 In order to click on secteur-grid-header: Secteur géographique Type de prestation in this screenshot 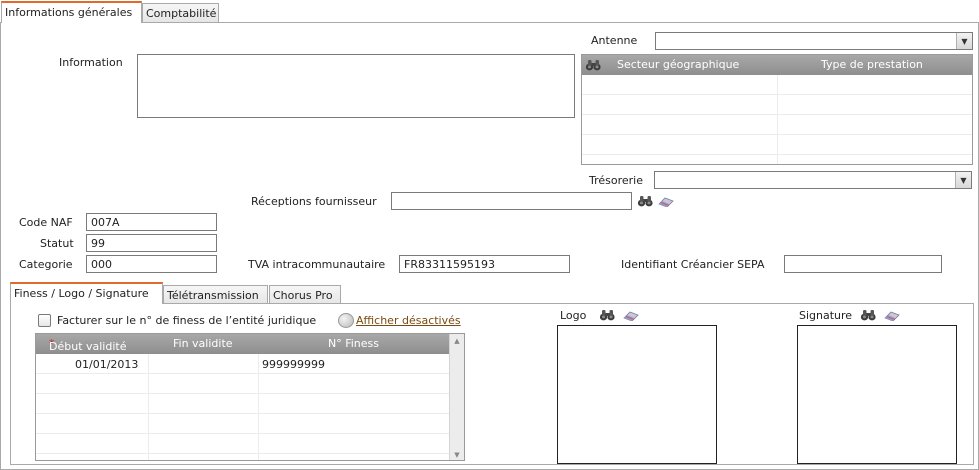, I will do `click(777, 65)`.